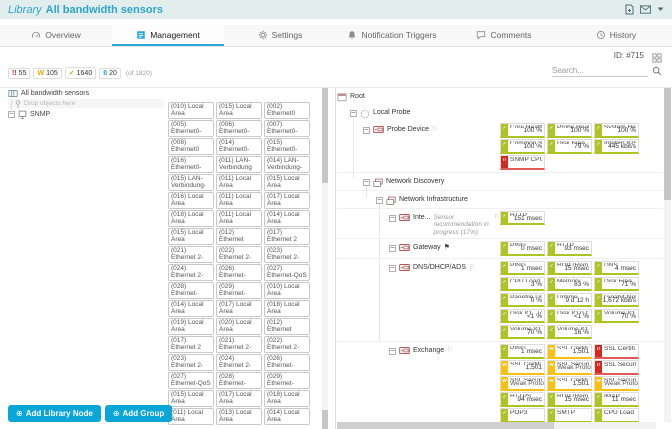 The width and height of the screenshot is (672, 429). Describe the element at coordinates (191, 146) in the screenshot. I see `library-sensor-item: (008) Ethernet0 Traffic` at that location.